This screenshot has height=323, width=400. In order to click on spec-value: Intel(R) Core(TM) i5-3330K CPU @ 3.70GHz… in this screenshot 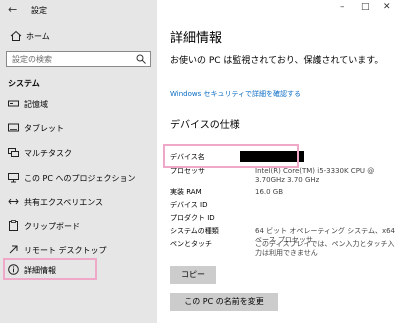, I will do `click(315, 175)`.